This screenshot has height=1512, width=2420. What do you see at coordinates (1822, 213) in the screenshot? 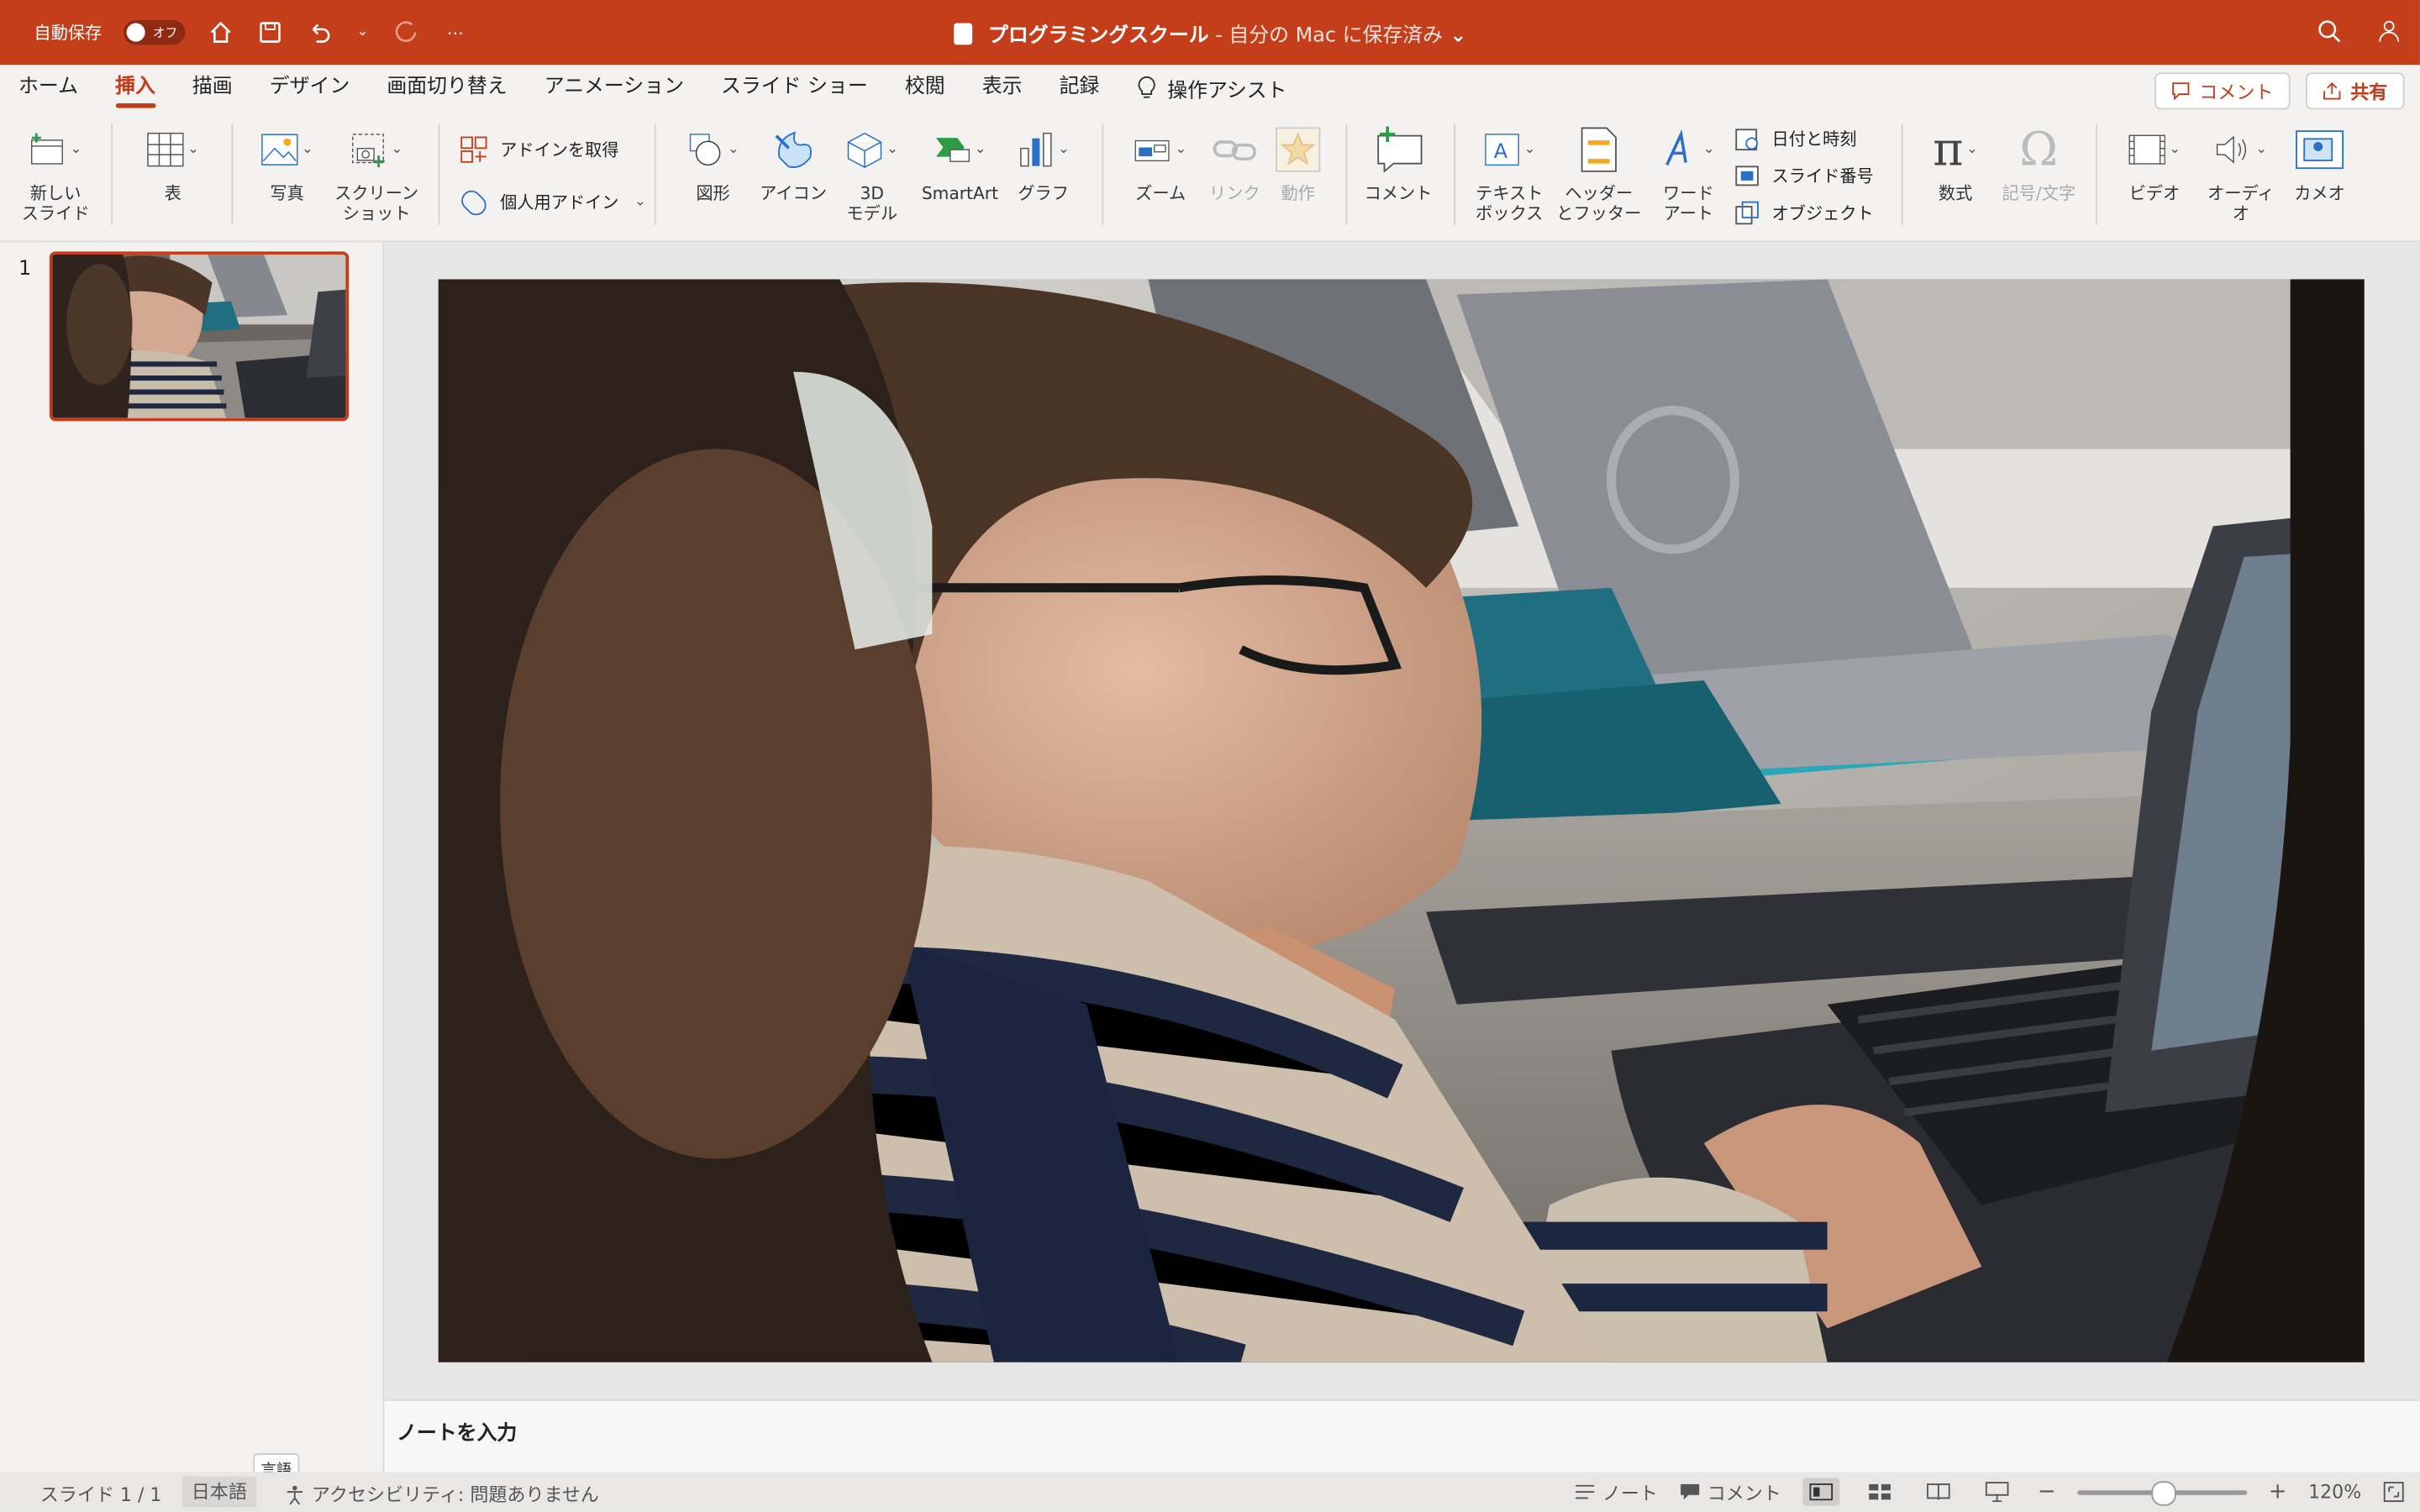
I see `object-label: オブジェクト` at bounding box center [1822, 213].